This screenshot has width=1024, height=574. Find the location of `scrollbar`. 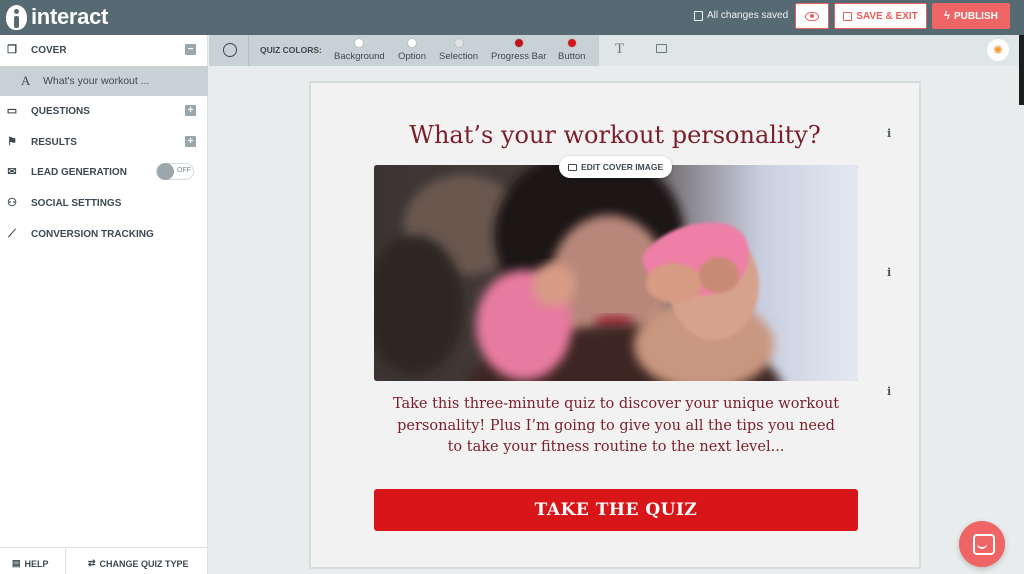

scrollbar is located at coordinates (1021, 70).